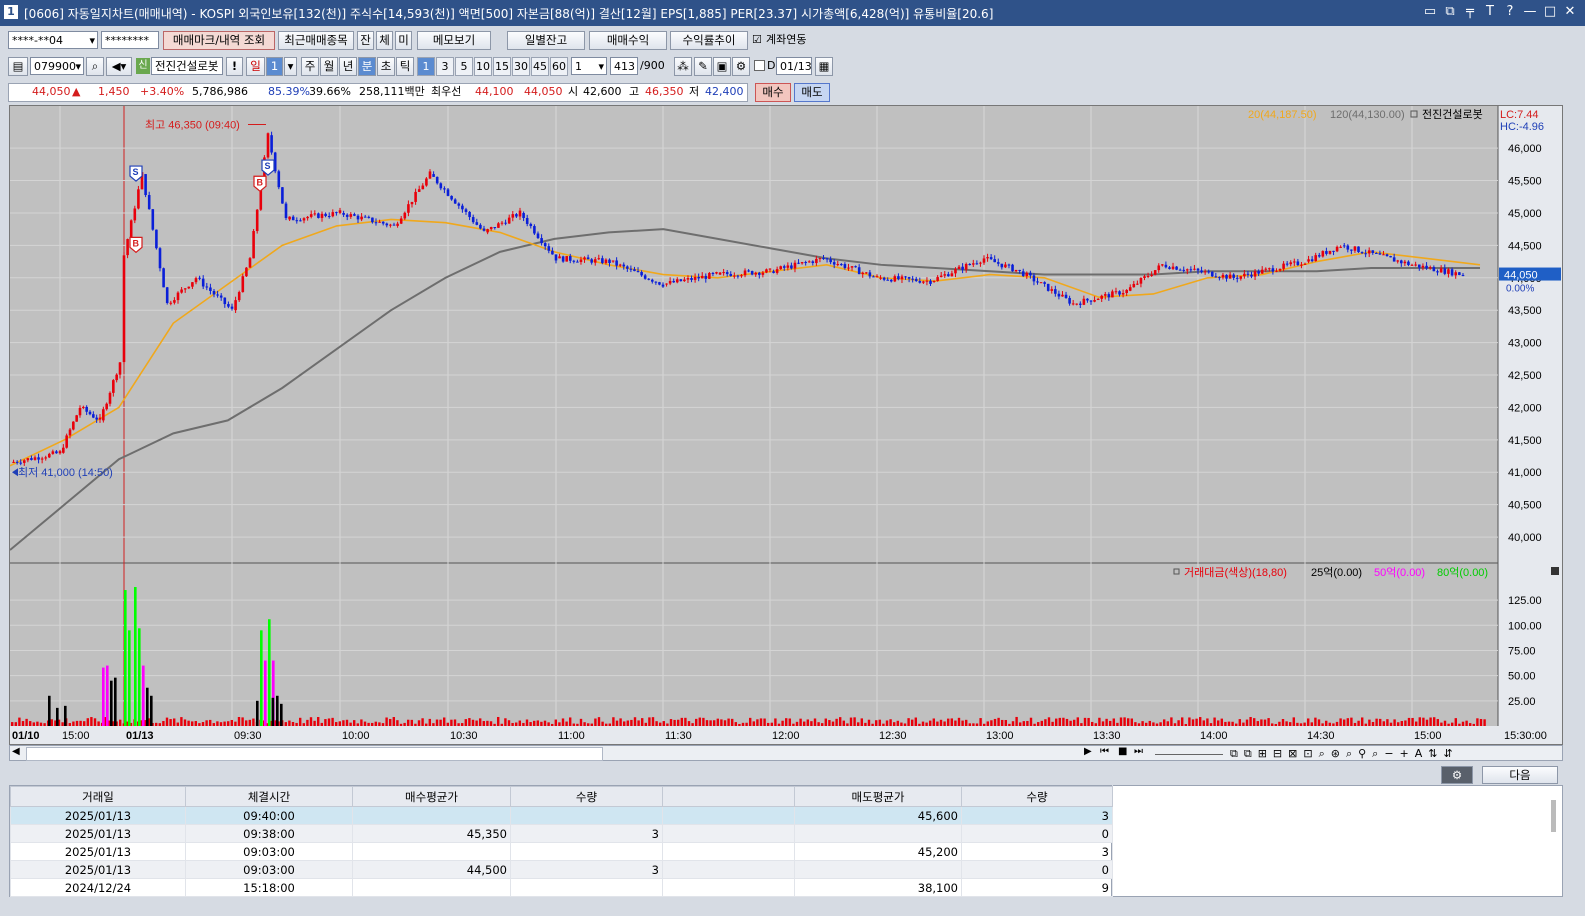  Describe the element at coordinates (57, 66) in the screenshot. I see `stock-code-input: 079900 ▾` at that location.